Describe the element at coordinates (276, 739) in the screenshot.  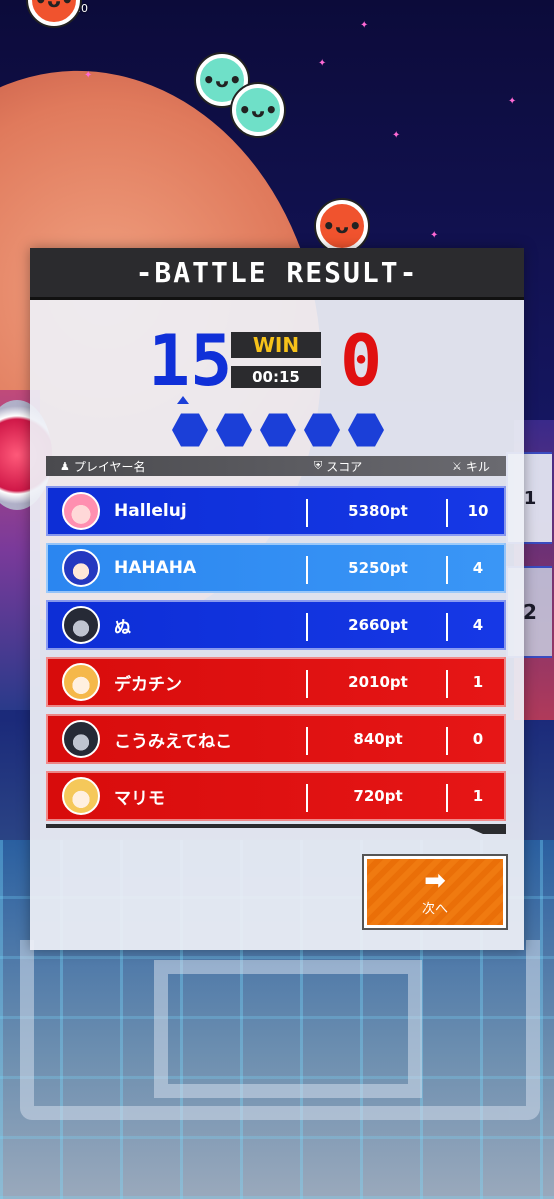
I see `player-row: こうみえてねこ 840pt 0` at that location.